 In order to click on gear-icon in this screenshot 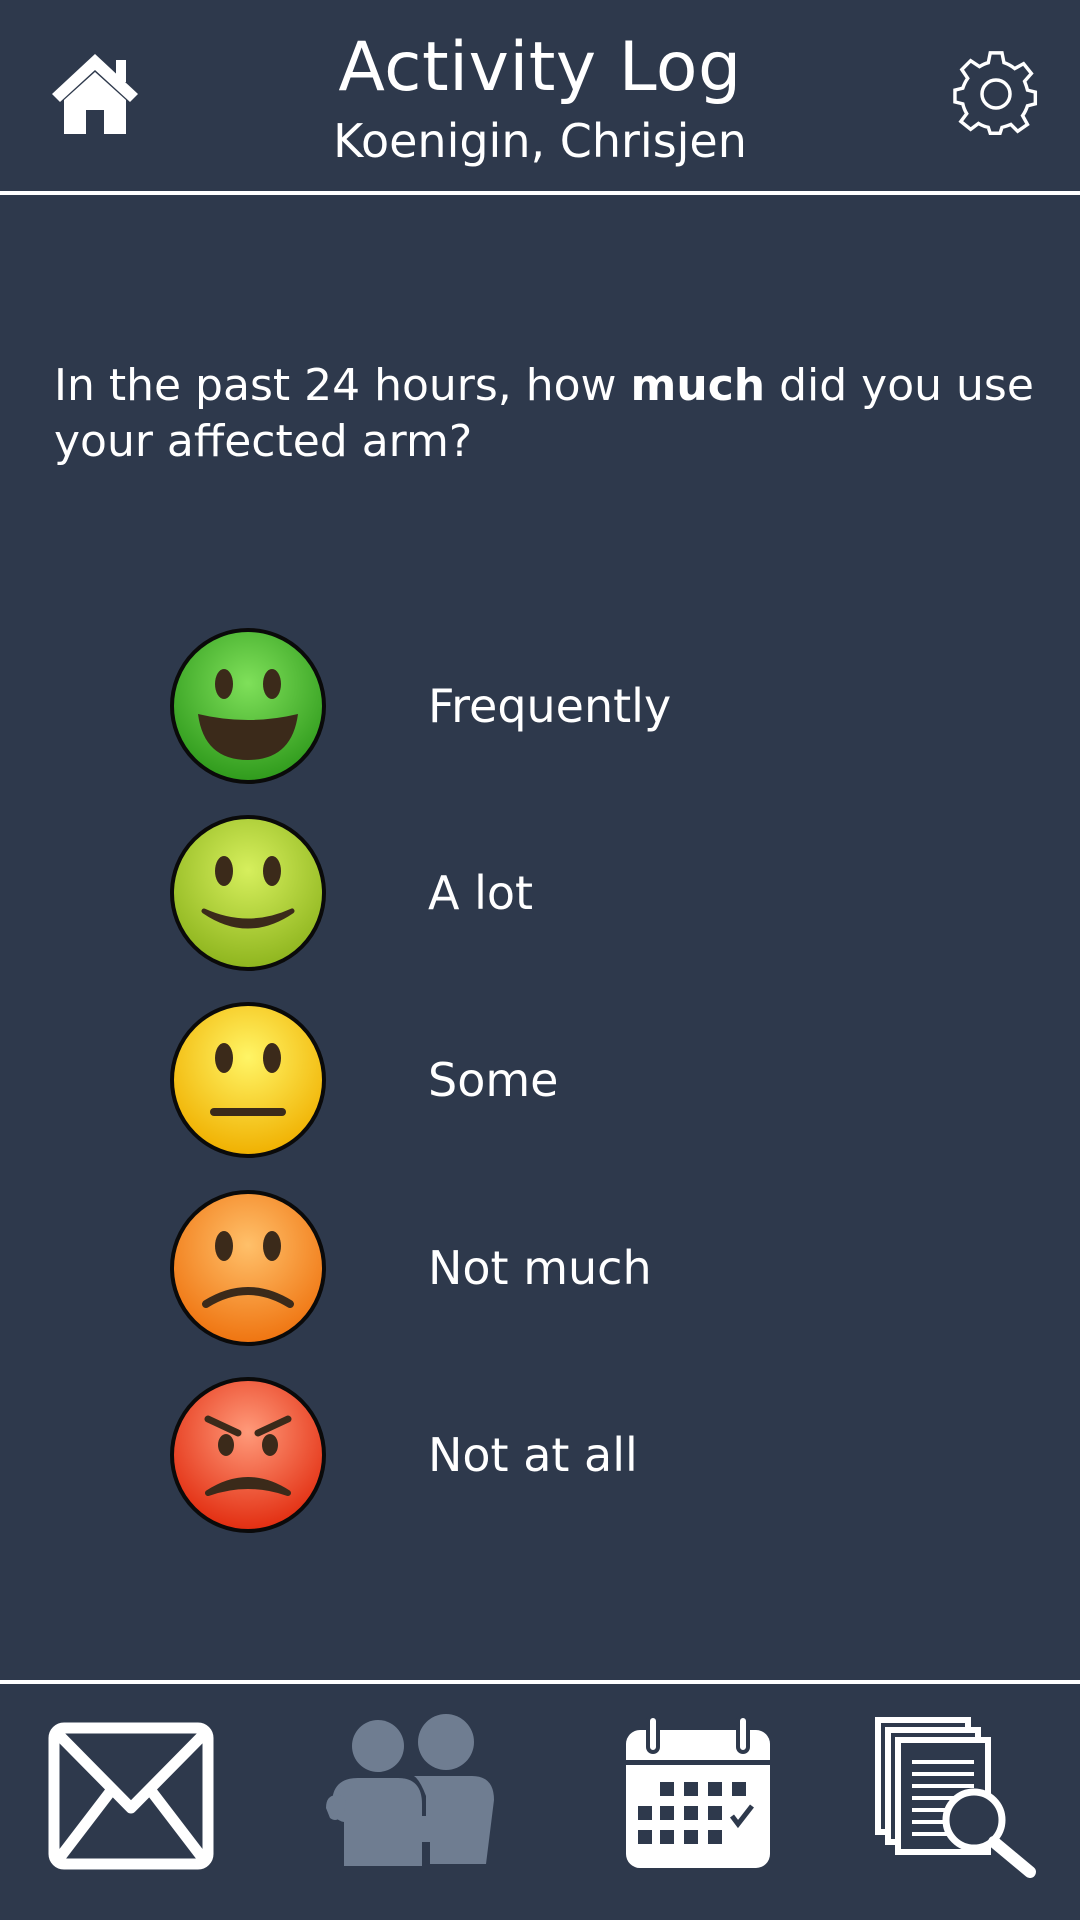, I will do `click(995, 93)`.